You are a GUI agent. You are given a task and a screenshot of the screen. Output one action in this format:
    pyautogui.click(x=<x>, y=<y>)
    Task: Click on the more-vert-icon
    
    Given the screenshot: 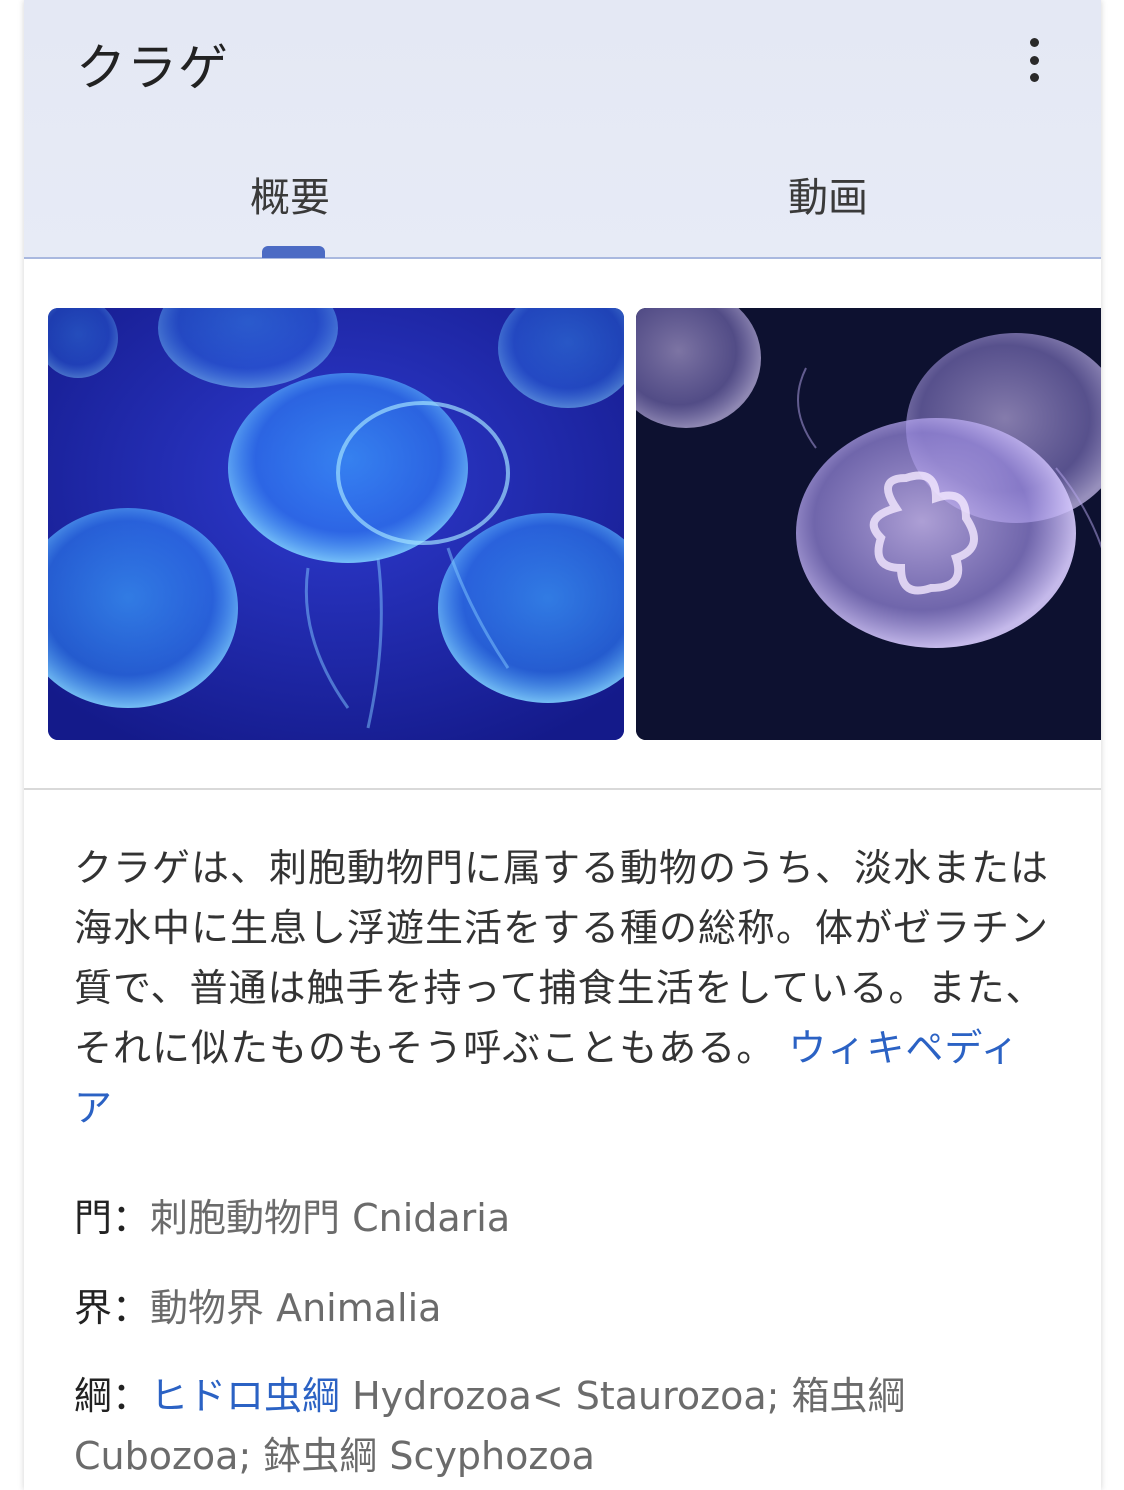 What is the action you would take?
    pyautogui.click(x=1034, y=60)
    